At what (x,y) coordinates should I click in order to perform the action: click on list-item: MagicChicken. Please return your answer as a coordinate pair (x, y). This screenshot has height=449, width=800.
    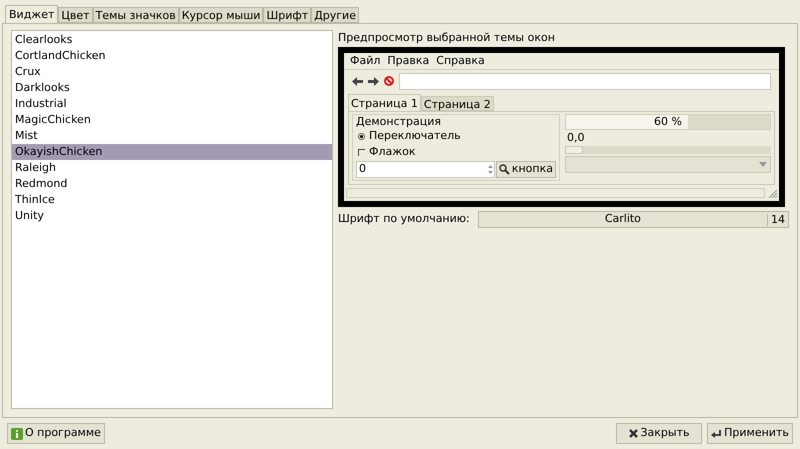
    Looking at the image, I should click on (172, 120).